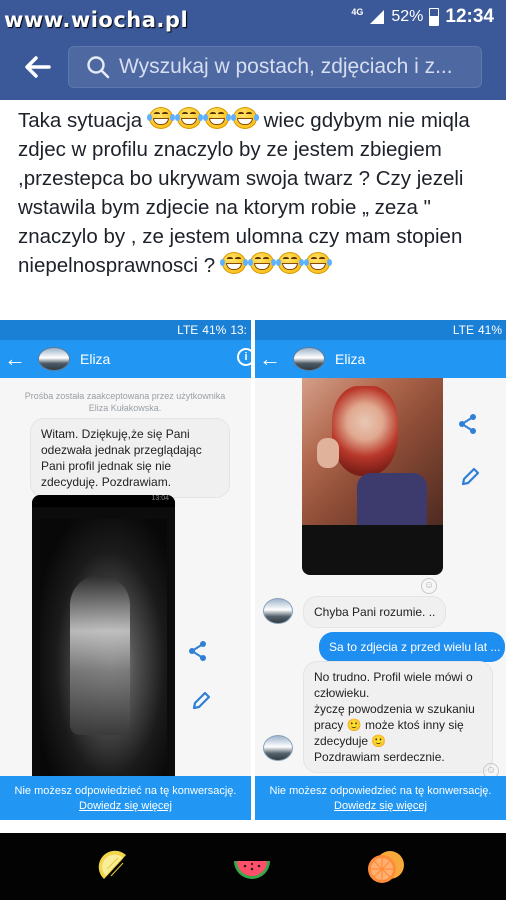 The image size is (506, 900). I want to click on status-indicators: 4G 52% 12:34, so click(422, 17).